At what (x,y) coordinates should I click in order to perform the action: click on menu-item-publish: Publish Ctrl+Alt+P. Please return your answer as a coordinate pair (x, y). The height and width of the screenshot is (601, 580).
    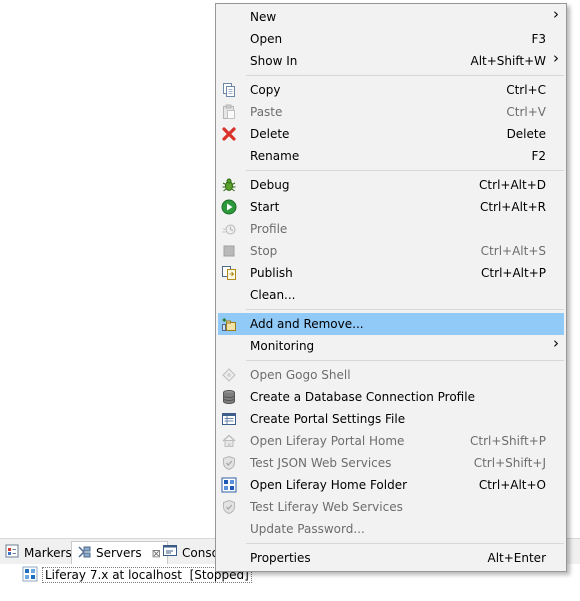
    Looking at the image, I should click on (391, 273).